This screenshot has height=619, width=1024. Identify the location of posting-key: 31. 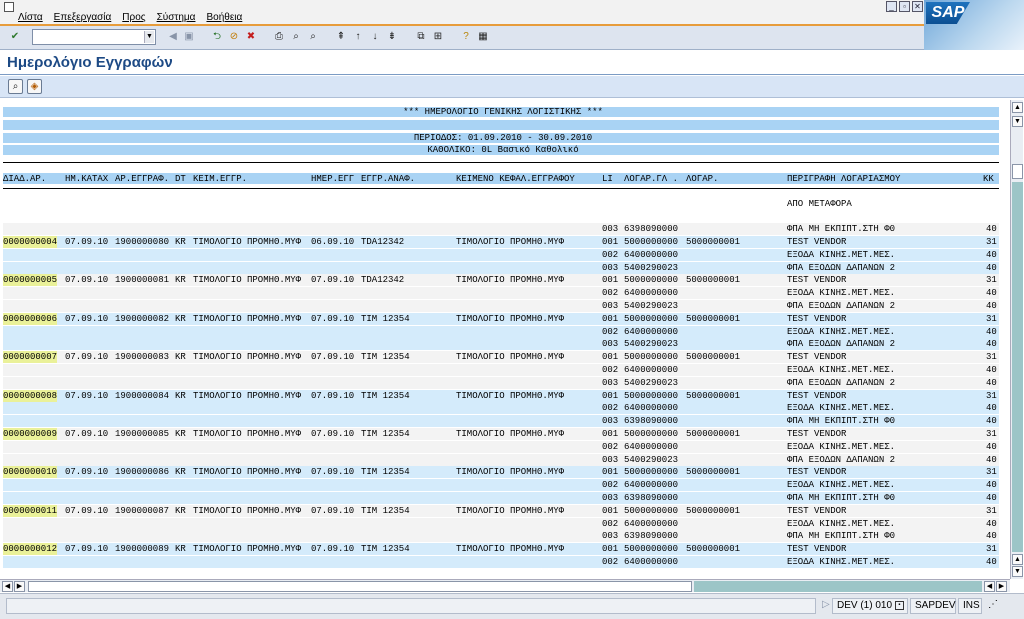
(991, 511).